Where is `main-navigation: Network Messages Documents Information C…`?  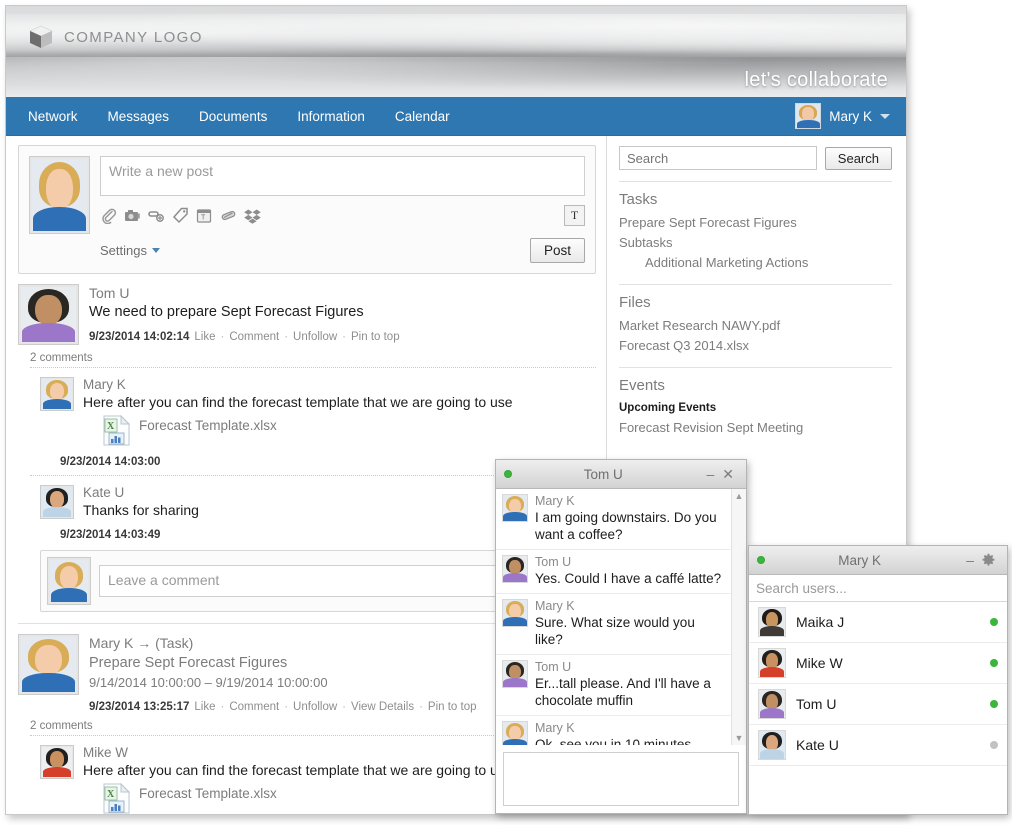
main-navigation: Network Messages Documents Information C… is located at coordinates (456, 116).